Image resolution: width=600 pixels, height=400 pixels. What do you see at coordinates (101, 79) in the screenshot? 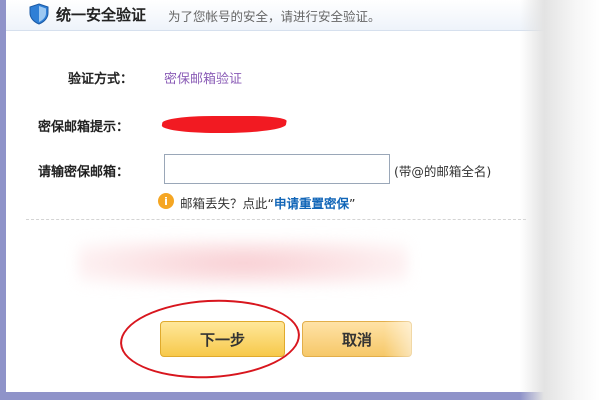
I see `method-label: 验证方式：` at bounding box center [101, 79].